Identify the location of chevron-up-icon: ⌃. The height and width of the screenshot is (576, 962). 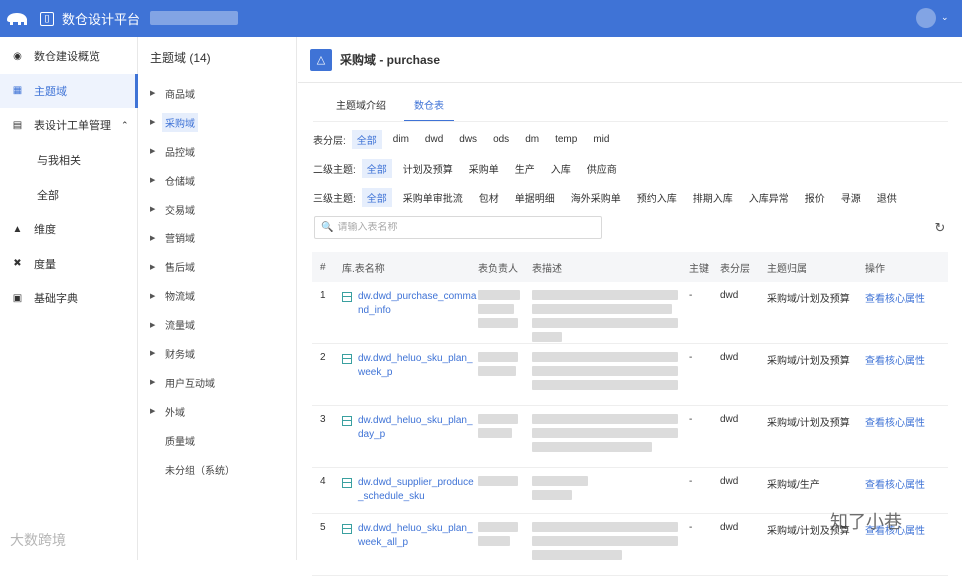
(125, 124).